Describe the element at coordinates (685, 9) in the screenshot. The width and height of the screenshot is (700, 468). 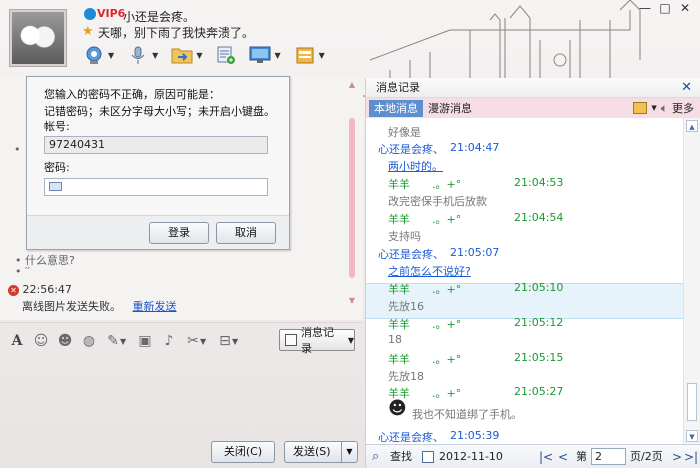
I see `close-window-button: ✕` at that location.